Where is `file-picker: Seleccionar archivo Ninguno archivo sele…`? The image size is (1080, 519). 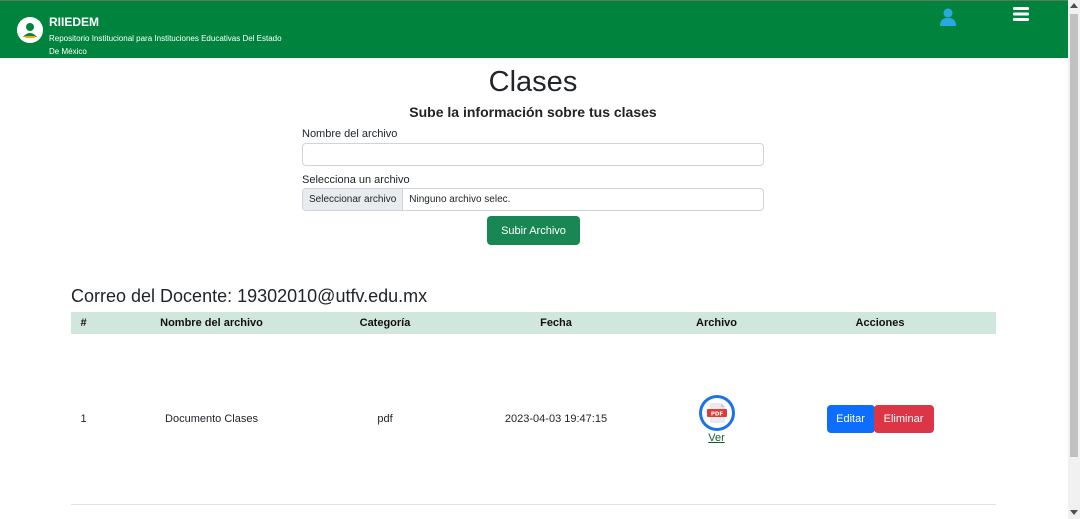
file-picker: Seleccionar archivo Ninguno archivo sele… is located at coordinates (533, 199).